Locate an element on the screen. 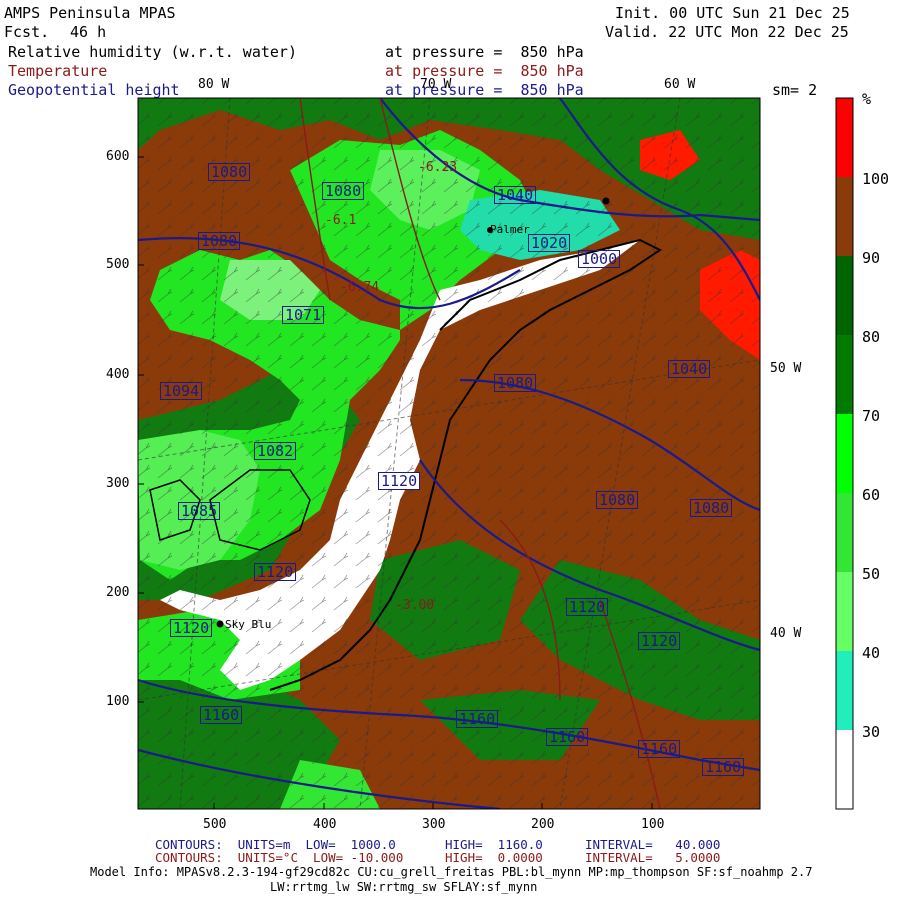 This screenshot has height=900, width=900. x-tick-label: 100 is located at coordinates (653, 824).